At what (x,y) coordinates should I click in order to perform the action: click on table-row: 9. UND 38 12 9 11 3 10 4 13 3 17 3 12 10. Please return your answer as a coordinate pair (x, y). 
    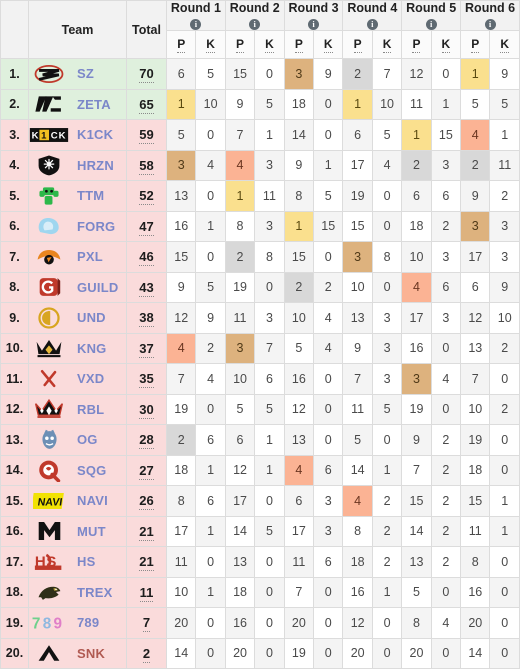
    Looking at the image, I should click on (260, 318).